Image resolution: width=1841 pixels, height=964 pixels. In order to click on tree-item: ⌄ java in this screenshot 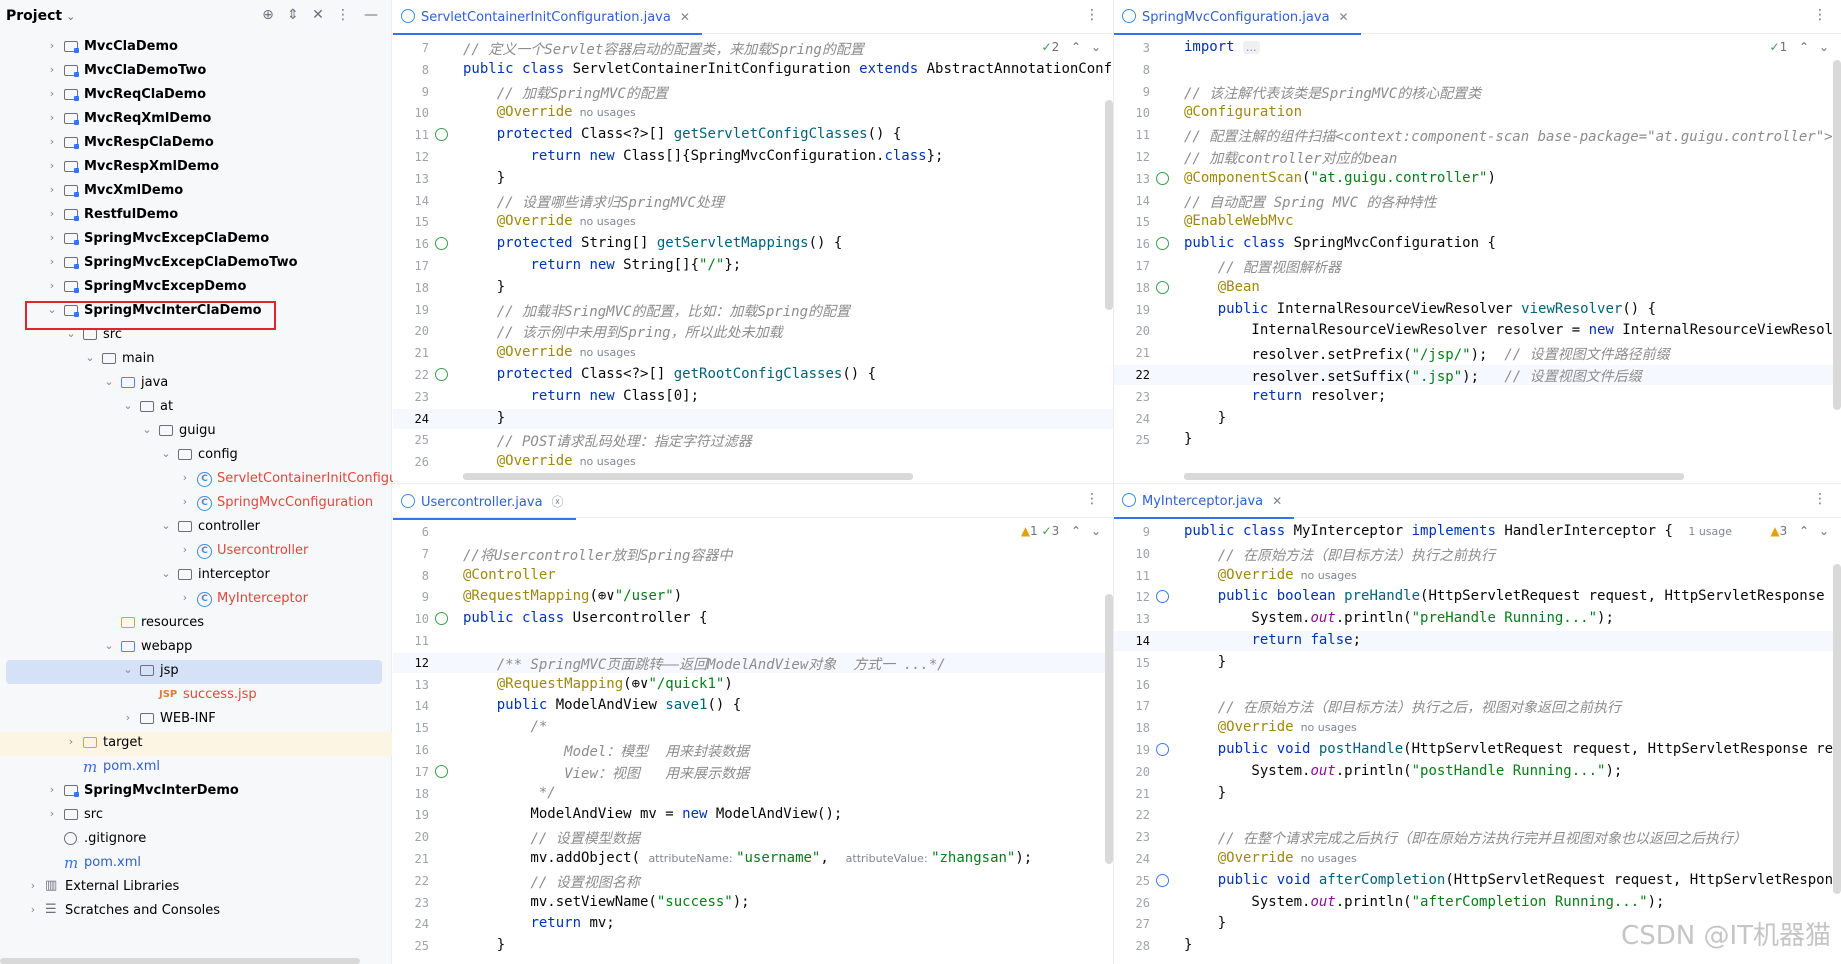, I will do `click(196, 384)`.